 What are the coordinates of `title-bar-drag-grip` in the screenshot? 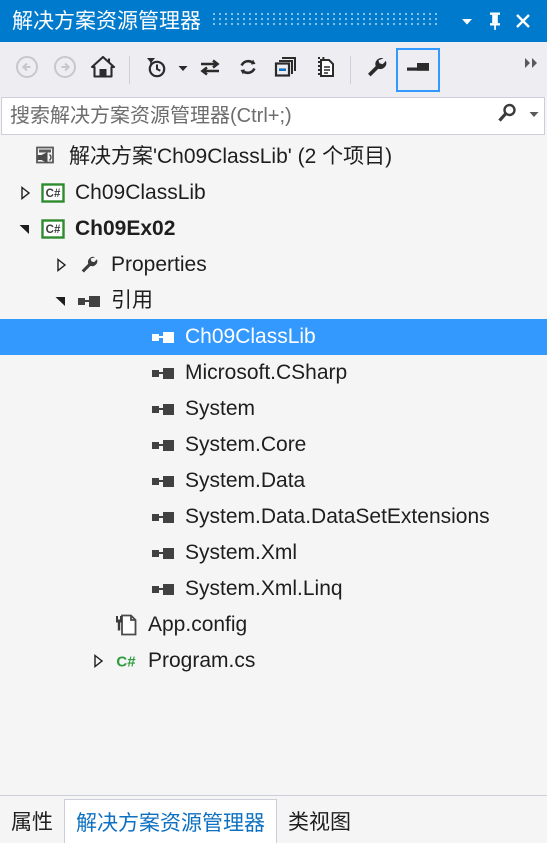 It's located at (327, 21).